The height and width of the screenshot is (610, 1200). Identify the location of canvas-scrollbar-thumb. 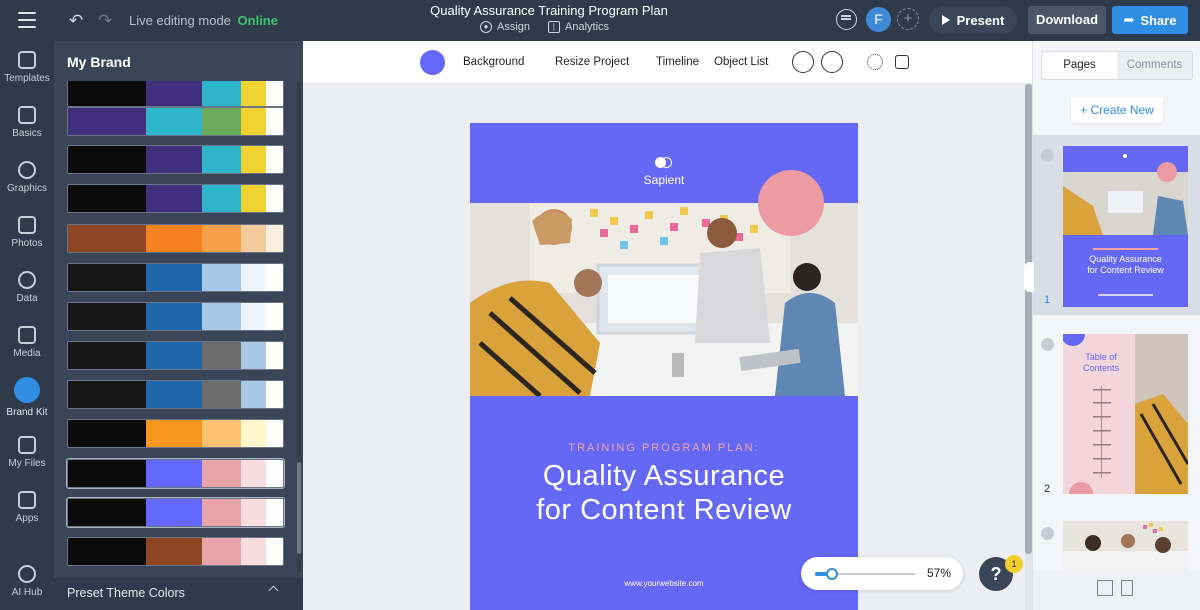
(1028, 319).